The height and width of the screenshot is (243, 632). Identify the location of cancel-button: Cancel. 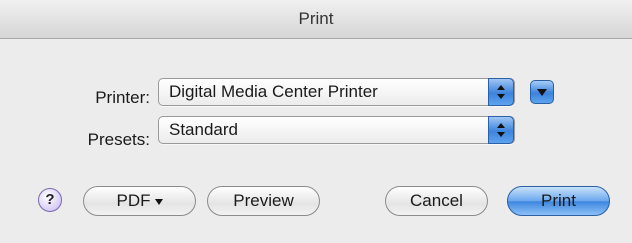
(436, 201).